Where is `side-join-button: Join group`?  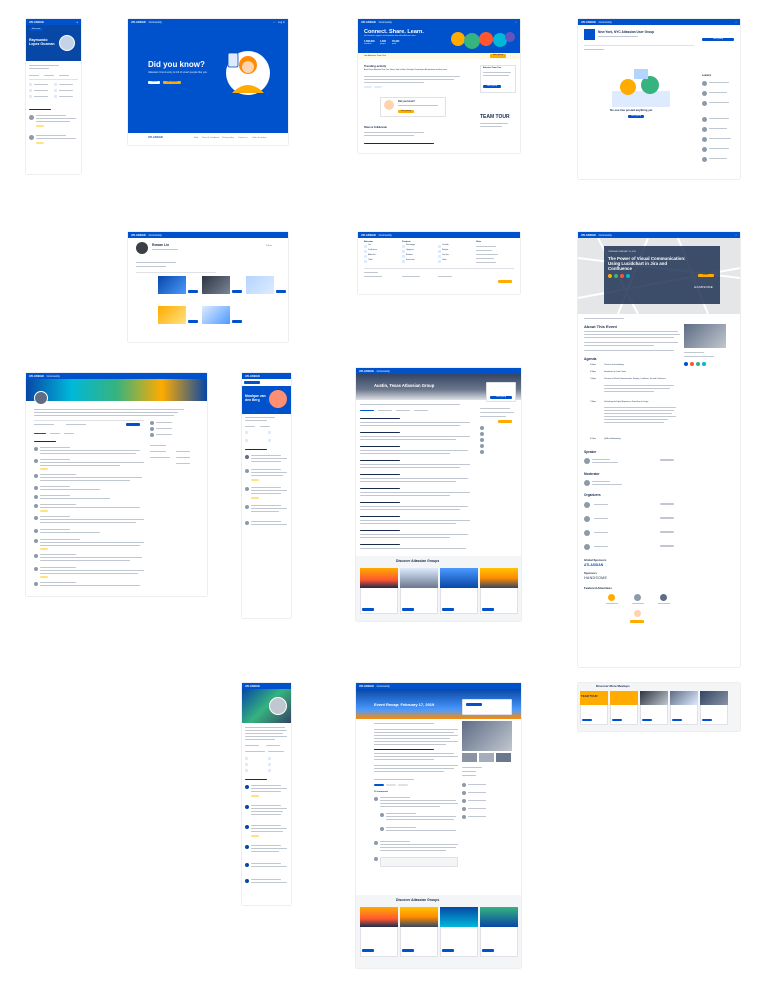 side-join-button: Join group is located at coordinates (492, 87).